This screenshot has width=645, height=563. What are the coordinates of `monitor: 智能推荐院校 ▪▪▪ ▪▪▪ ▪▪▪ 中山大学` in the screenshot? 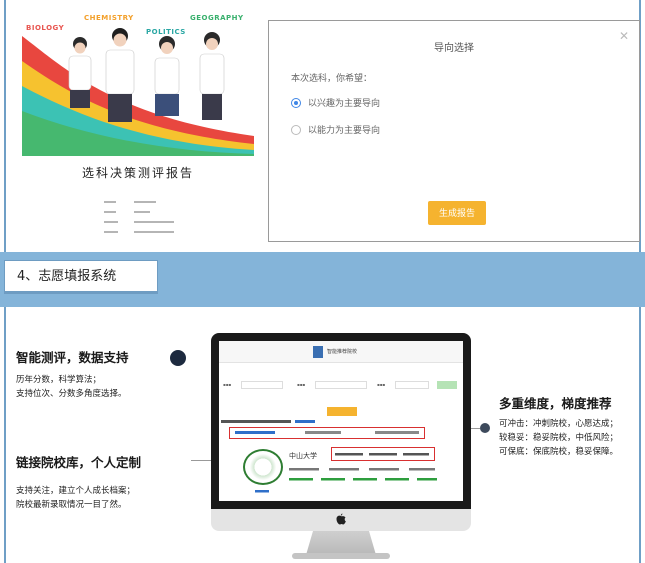 It's located at (341, 421).